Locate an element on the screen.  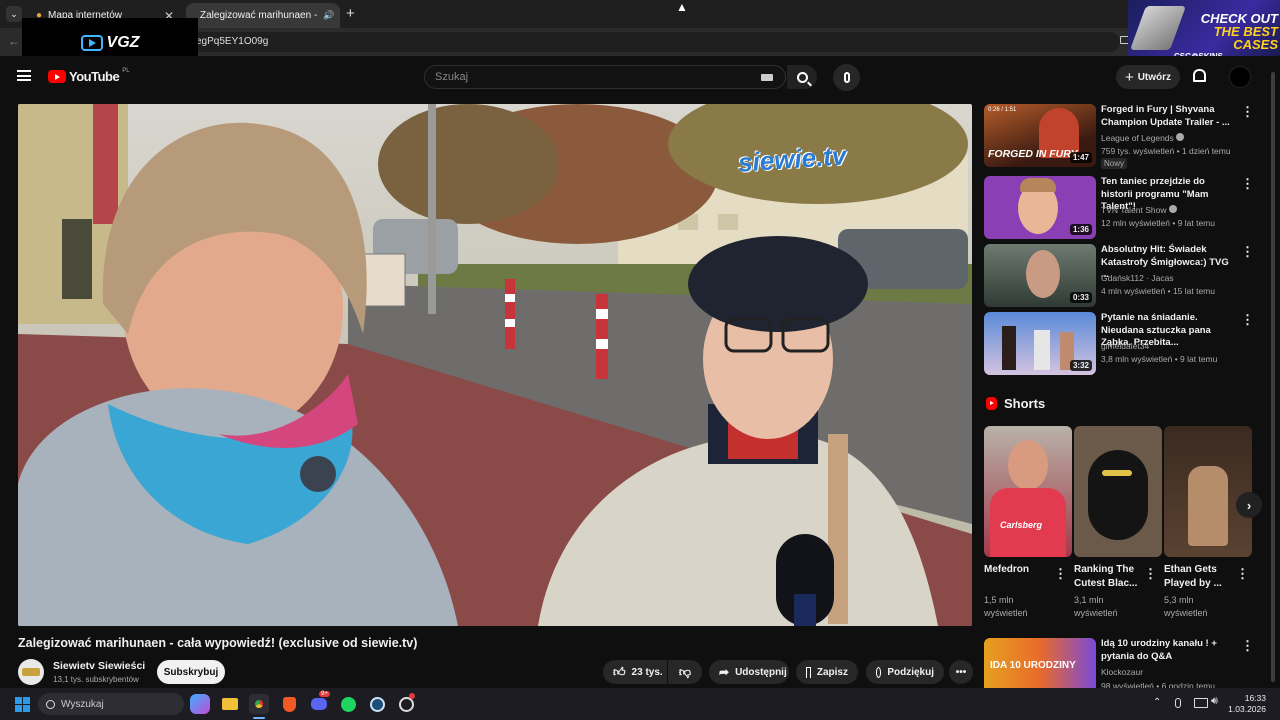
file-explorer-icon is located at coordinates (230, 704).